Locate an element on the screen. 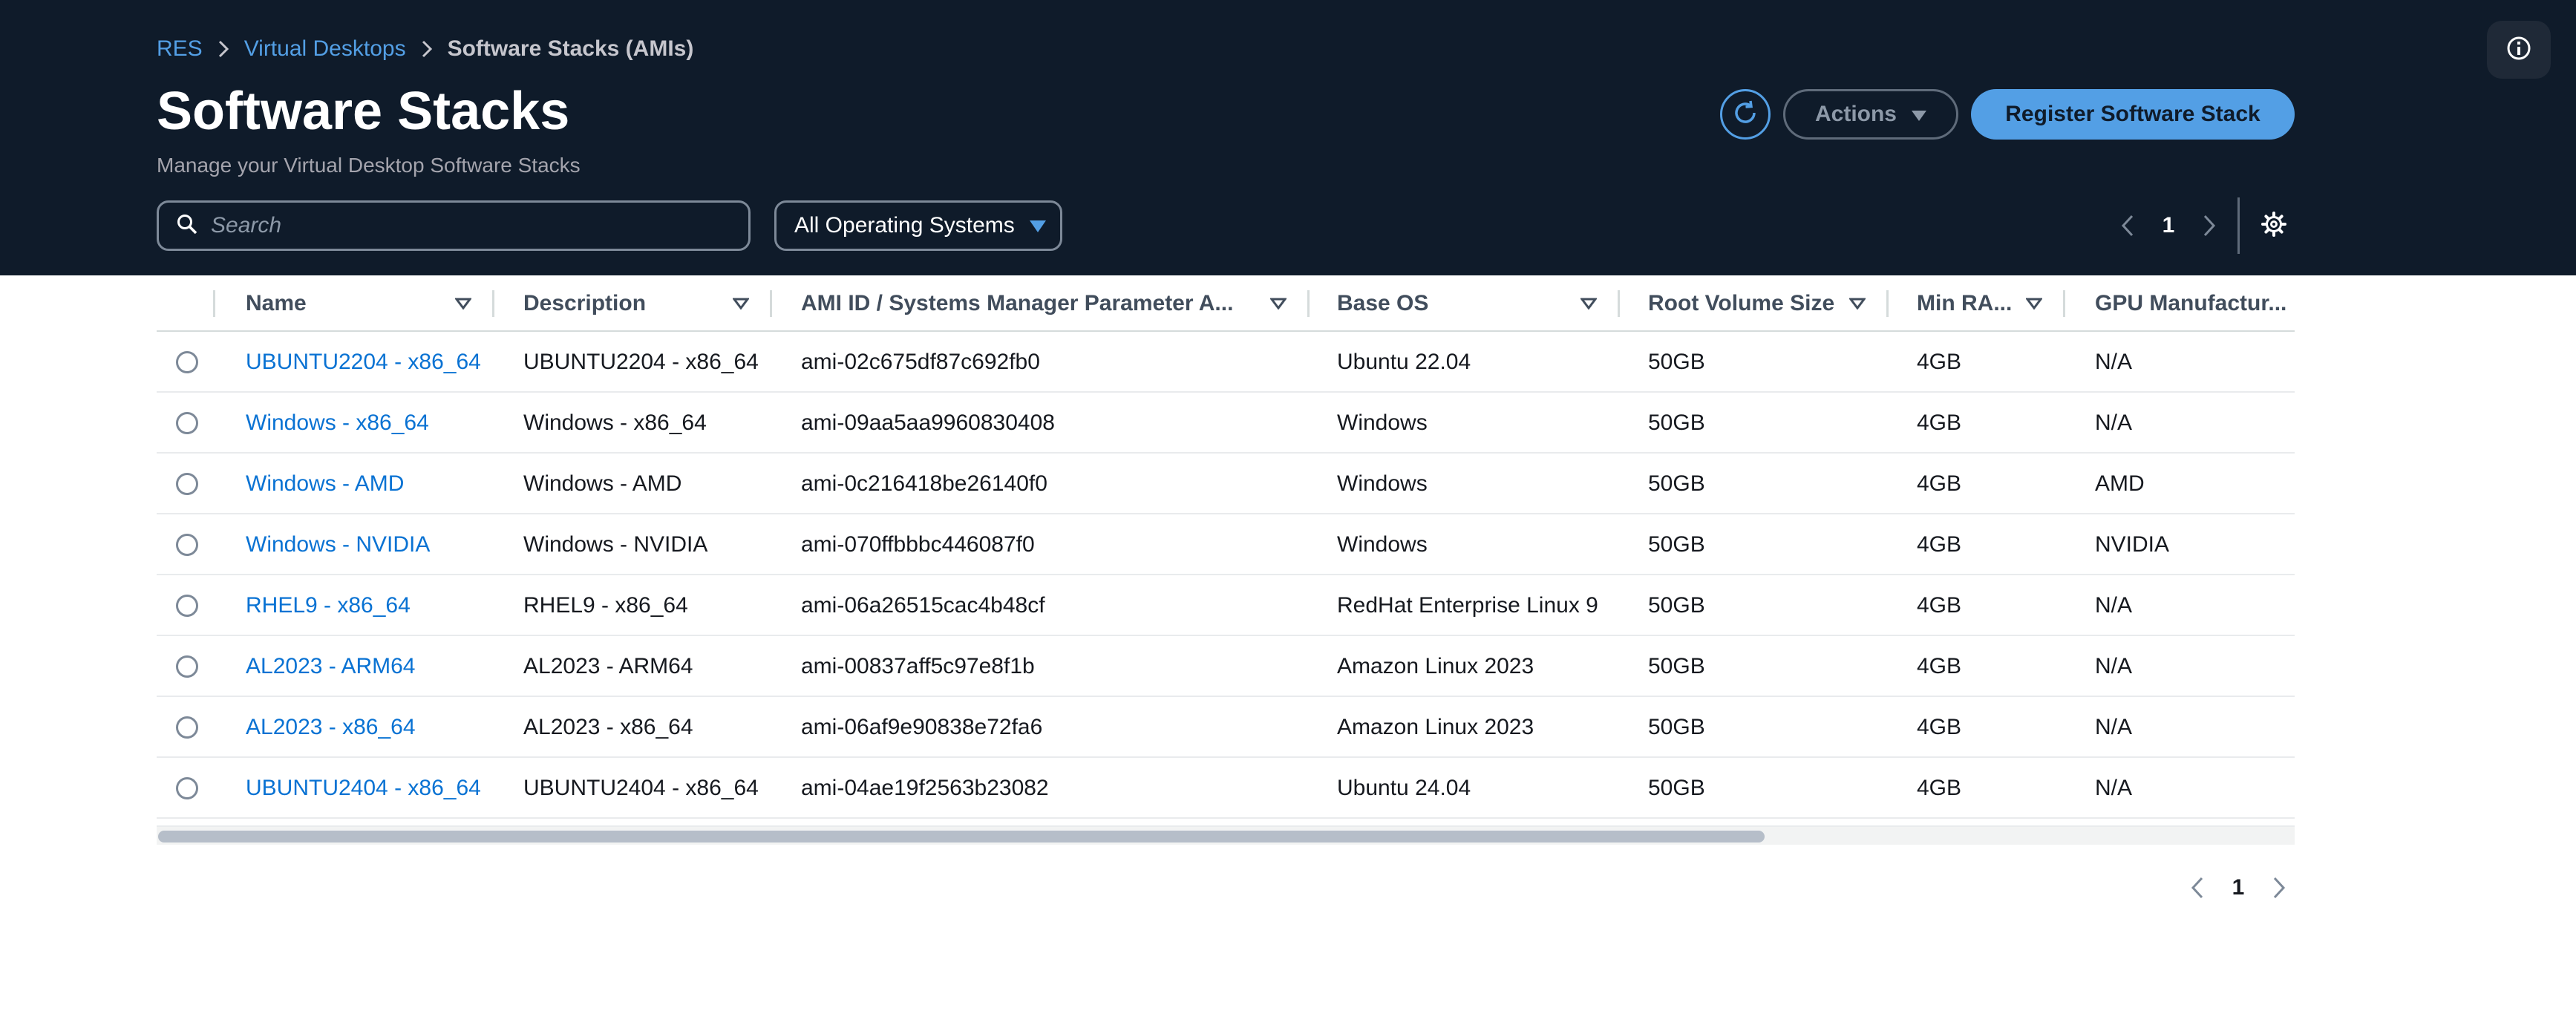  stack-name-link: Windows - x86_64 is located at coordinates (337, 423).